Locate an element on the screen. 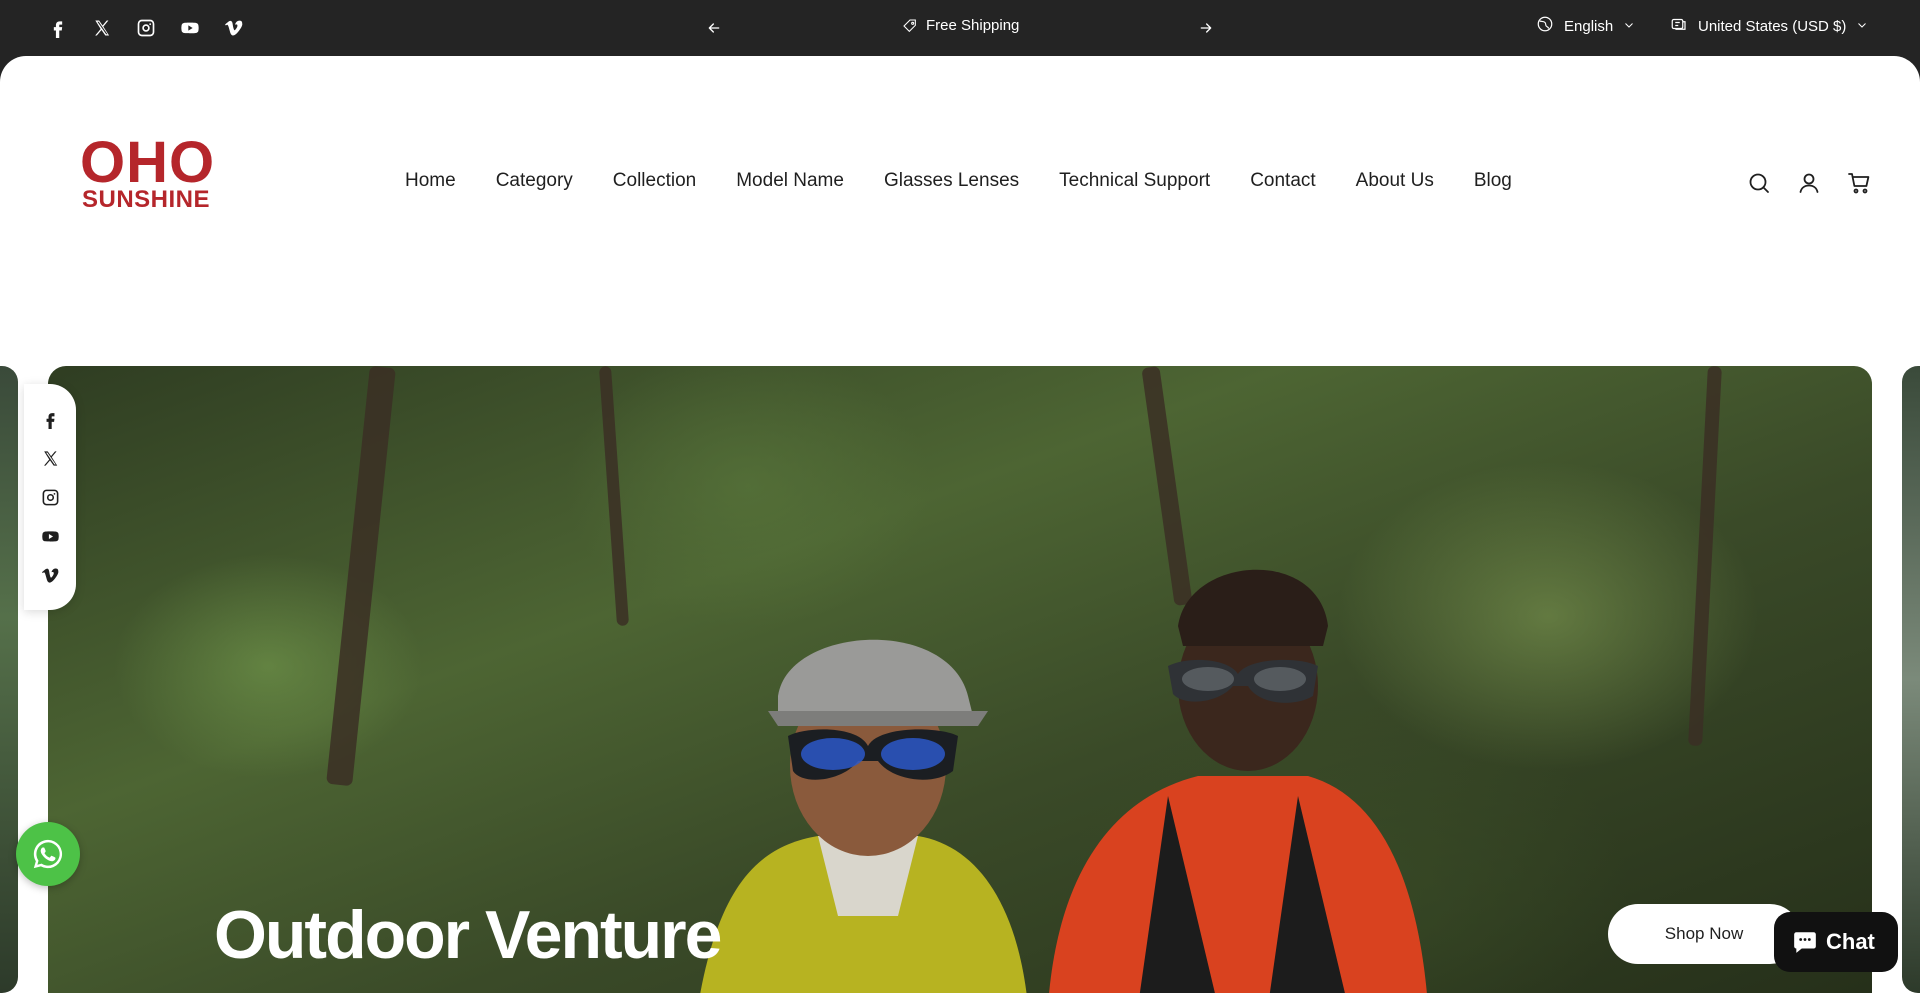 This screenshot has height=993, width=1920. shop-now-button: Shop Now is located at coordinates (1704, 934).